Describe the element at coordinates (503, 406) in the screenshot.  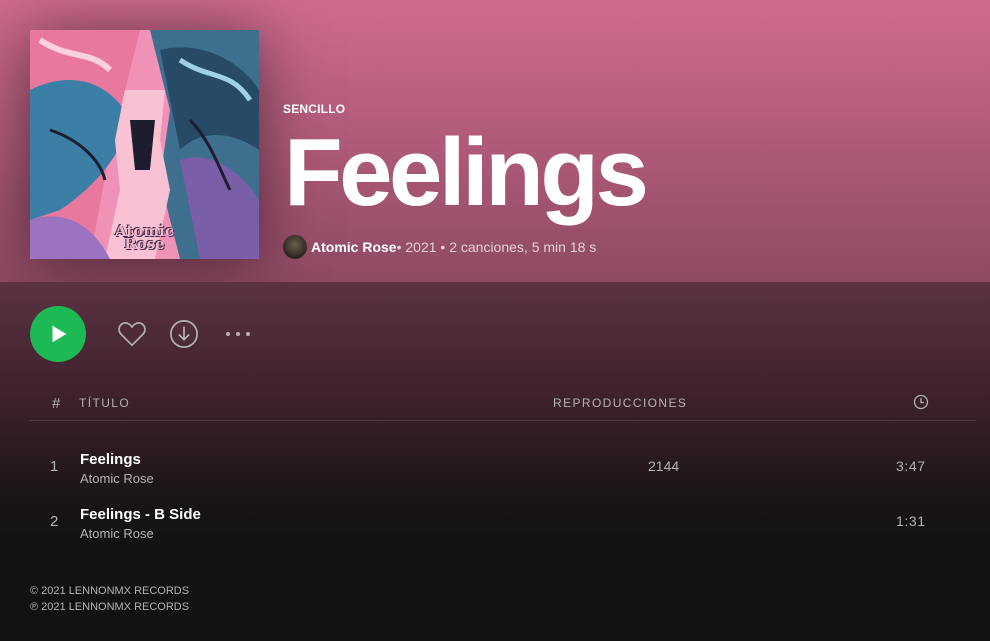
I see `tracklist-header: # TÍTULO REPRODUCCIONES` at that location.